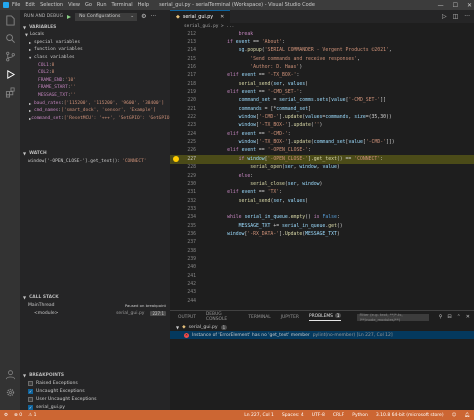  What do you see at coordinates (10, 20) in the screenshot?
I see `explorer-icon` at bounding box center [10, 20].